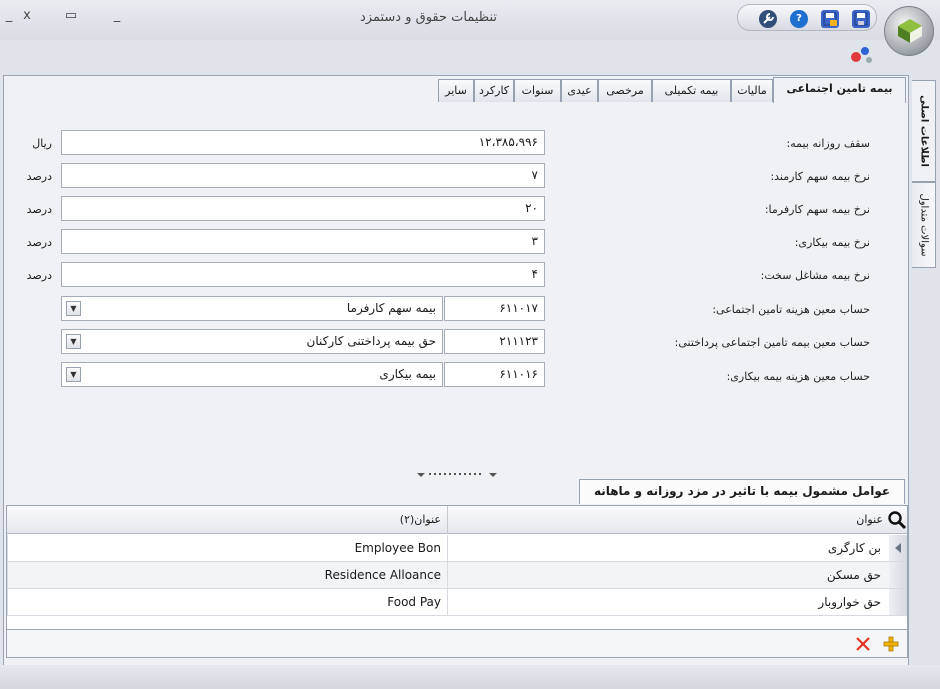 Image resolution: width=940 pixels, height=689 pixels. Describe the element at coordinates (9, 15) in the screenshot. I see `partial-control: _` at that location.